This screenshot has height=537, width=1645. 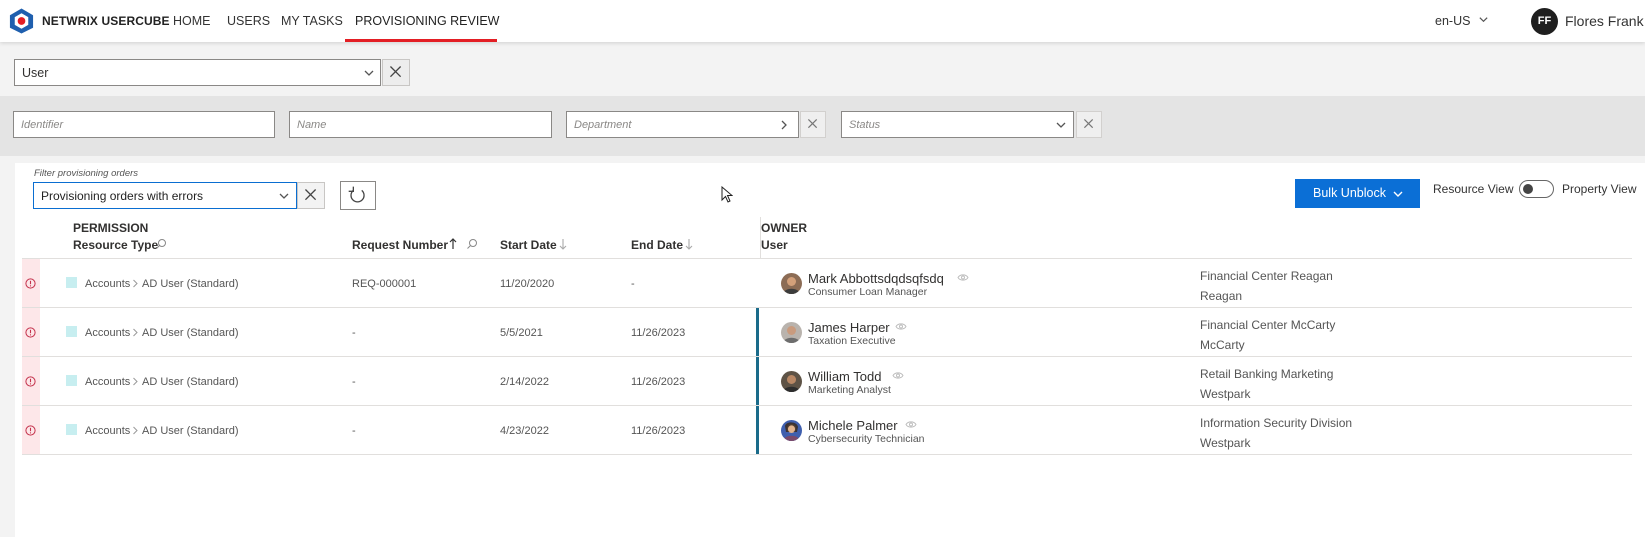 I want to click on owner-department: Information Security Division, so click(x=1276, y=423).